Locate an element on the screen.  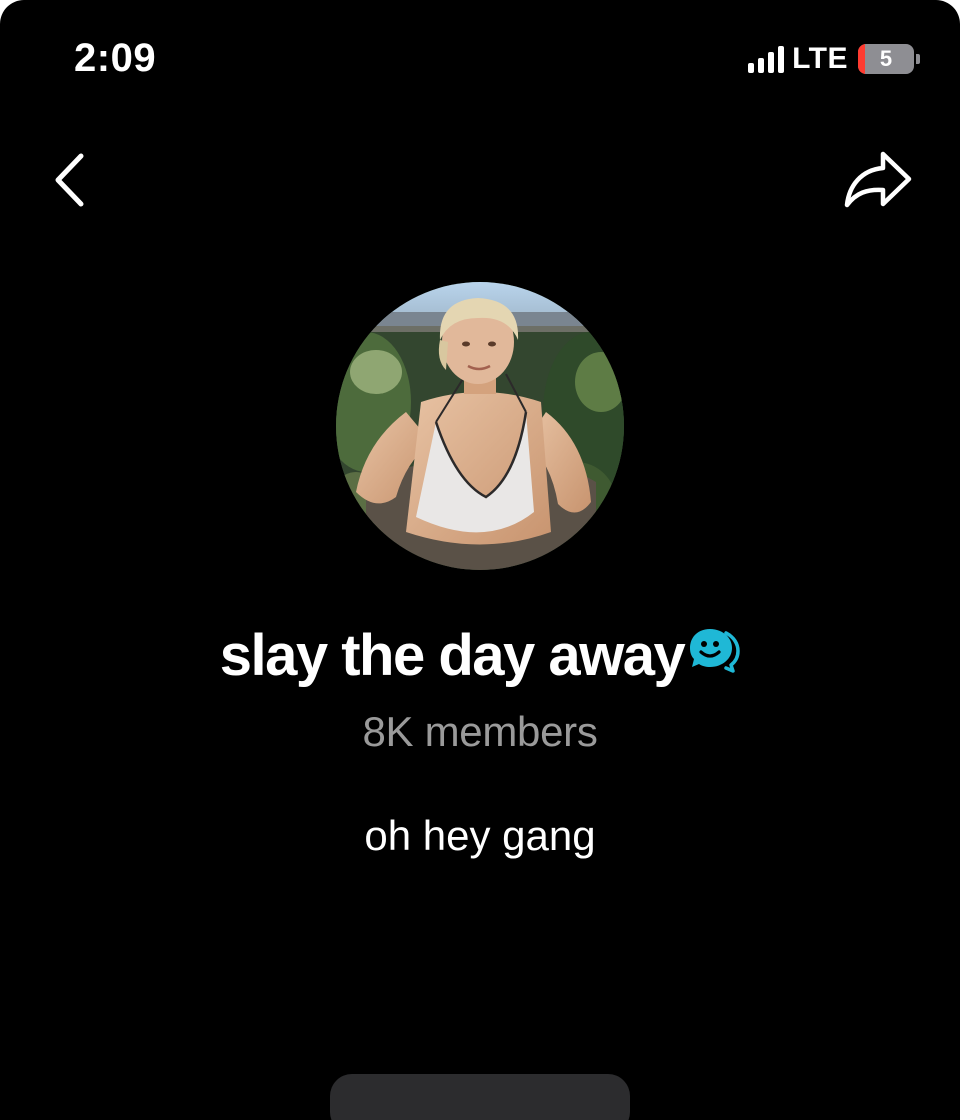
community-name: slay the day away is located at coordinates (452, 655).